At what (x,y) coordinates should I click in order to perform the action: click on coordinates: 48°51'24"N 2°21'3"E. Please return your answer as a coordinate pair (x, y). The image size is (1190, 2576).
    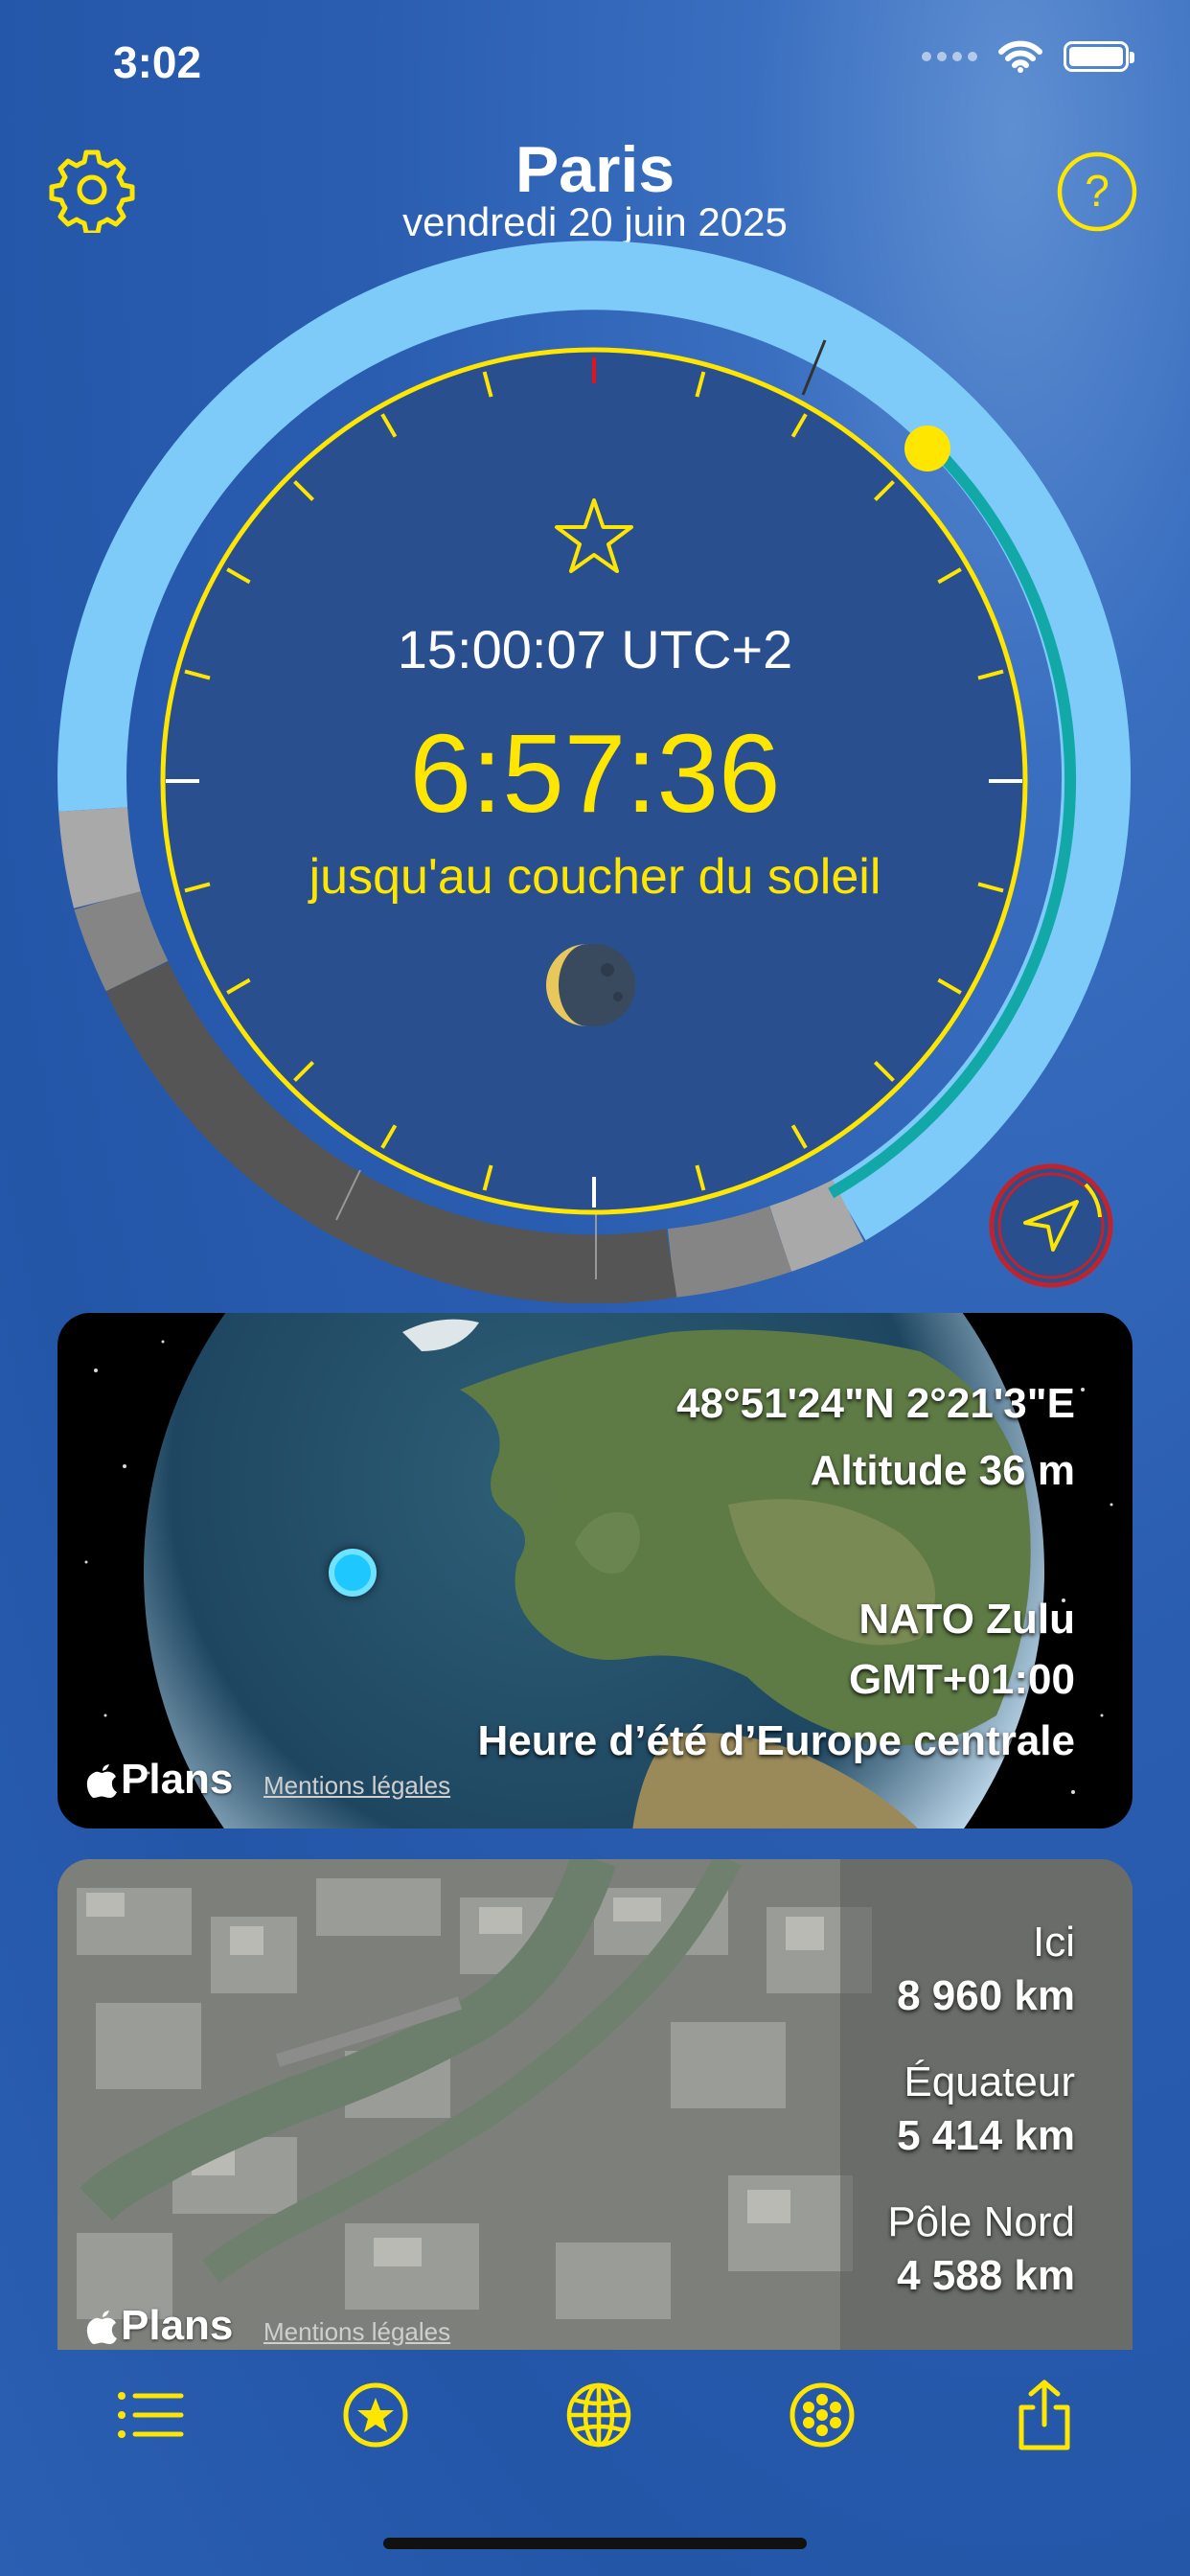
    Looking at the image, I should click on (875, 1403).